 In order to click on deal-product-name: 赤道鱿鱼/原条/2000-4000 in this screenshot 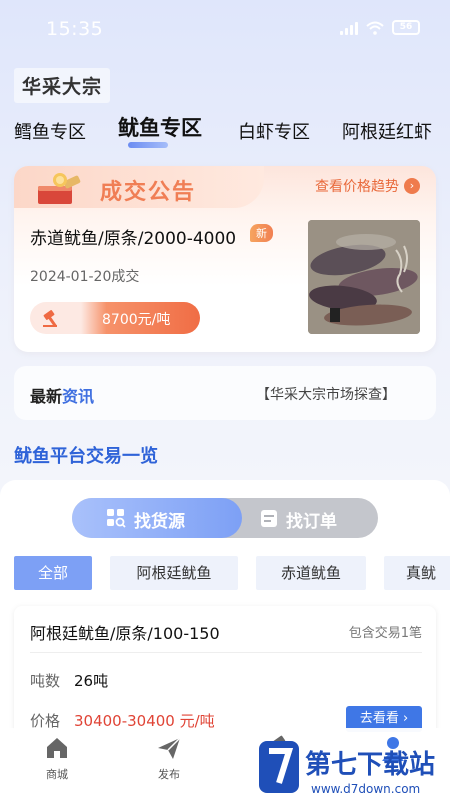, I will do `click(133, 239)`.